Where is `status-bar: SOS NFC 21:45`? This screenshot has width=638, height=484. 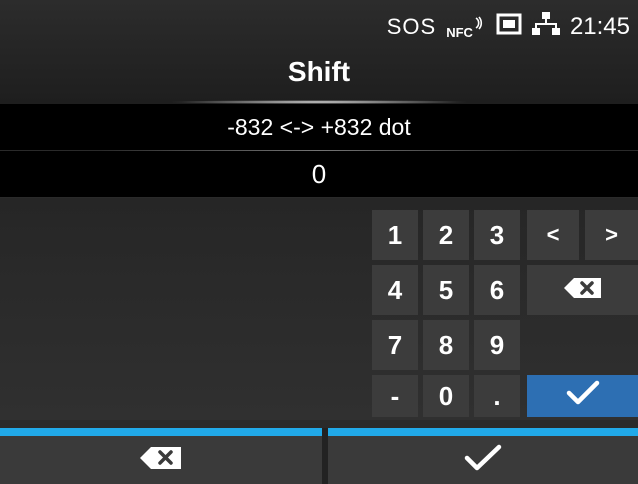 status-bar: SOS NFC 21:45 is located at coordinates (508, 27).